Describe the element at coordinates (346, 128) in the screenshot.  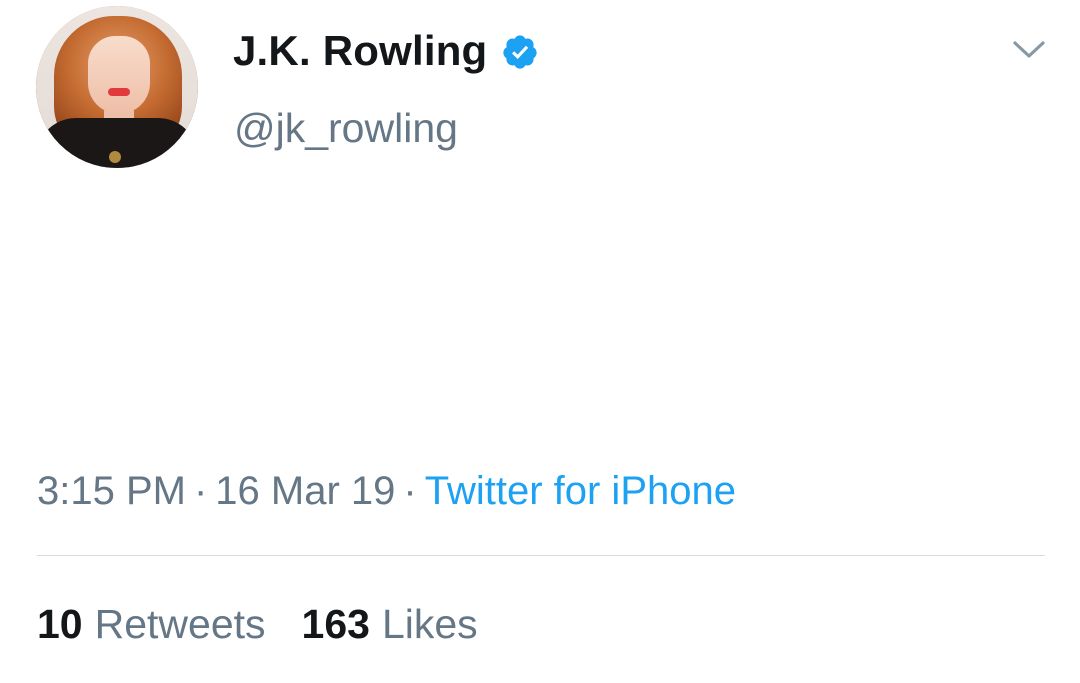
I see `author-handle: @jk_rowling` at that location.